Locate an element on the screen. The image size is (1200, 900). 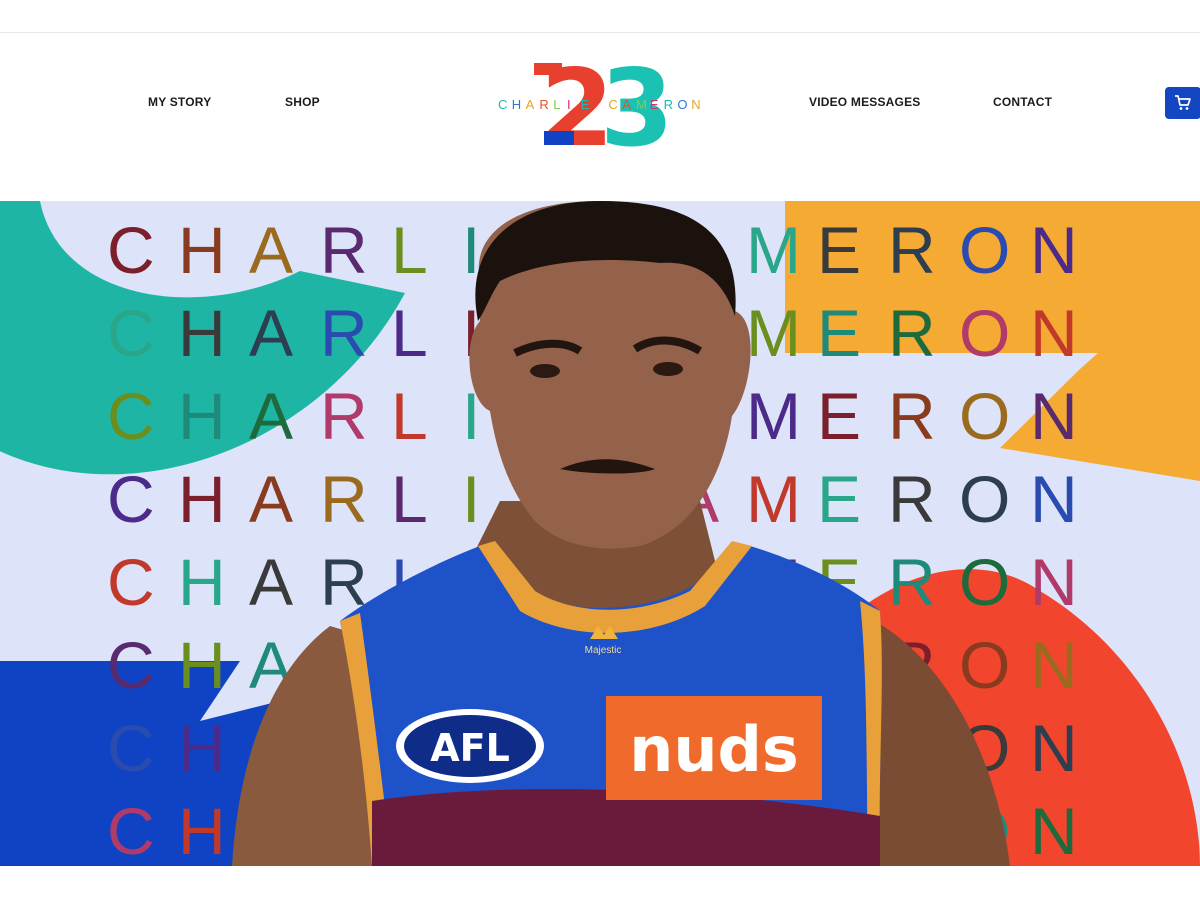
afl-badge: AFL is located at coordinates (470, 746).